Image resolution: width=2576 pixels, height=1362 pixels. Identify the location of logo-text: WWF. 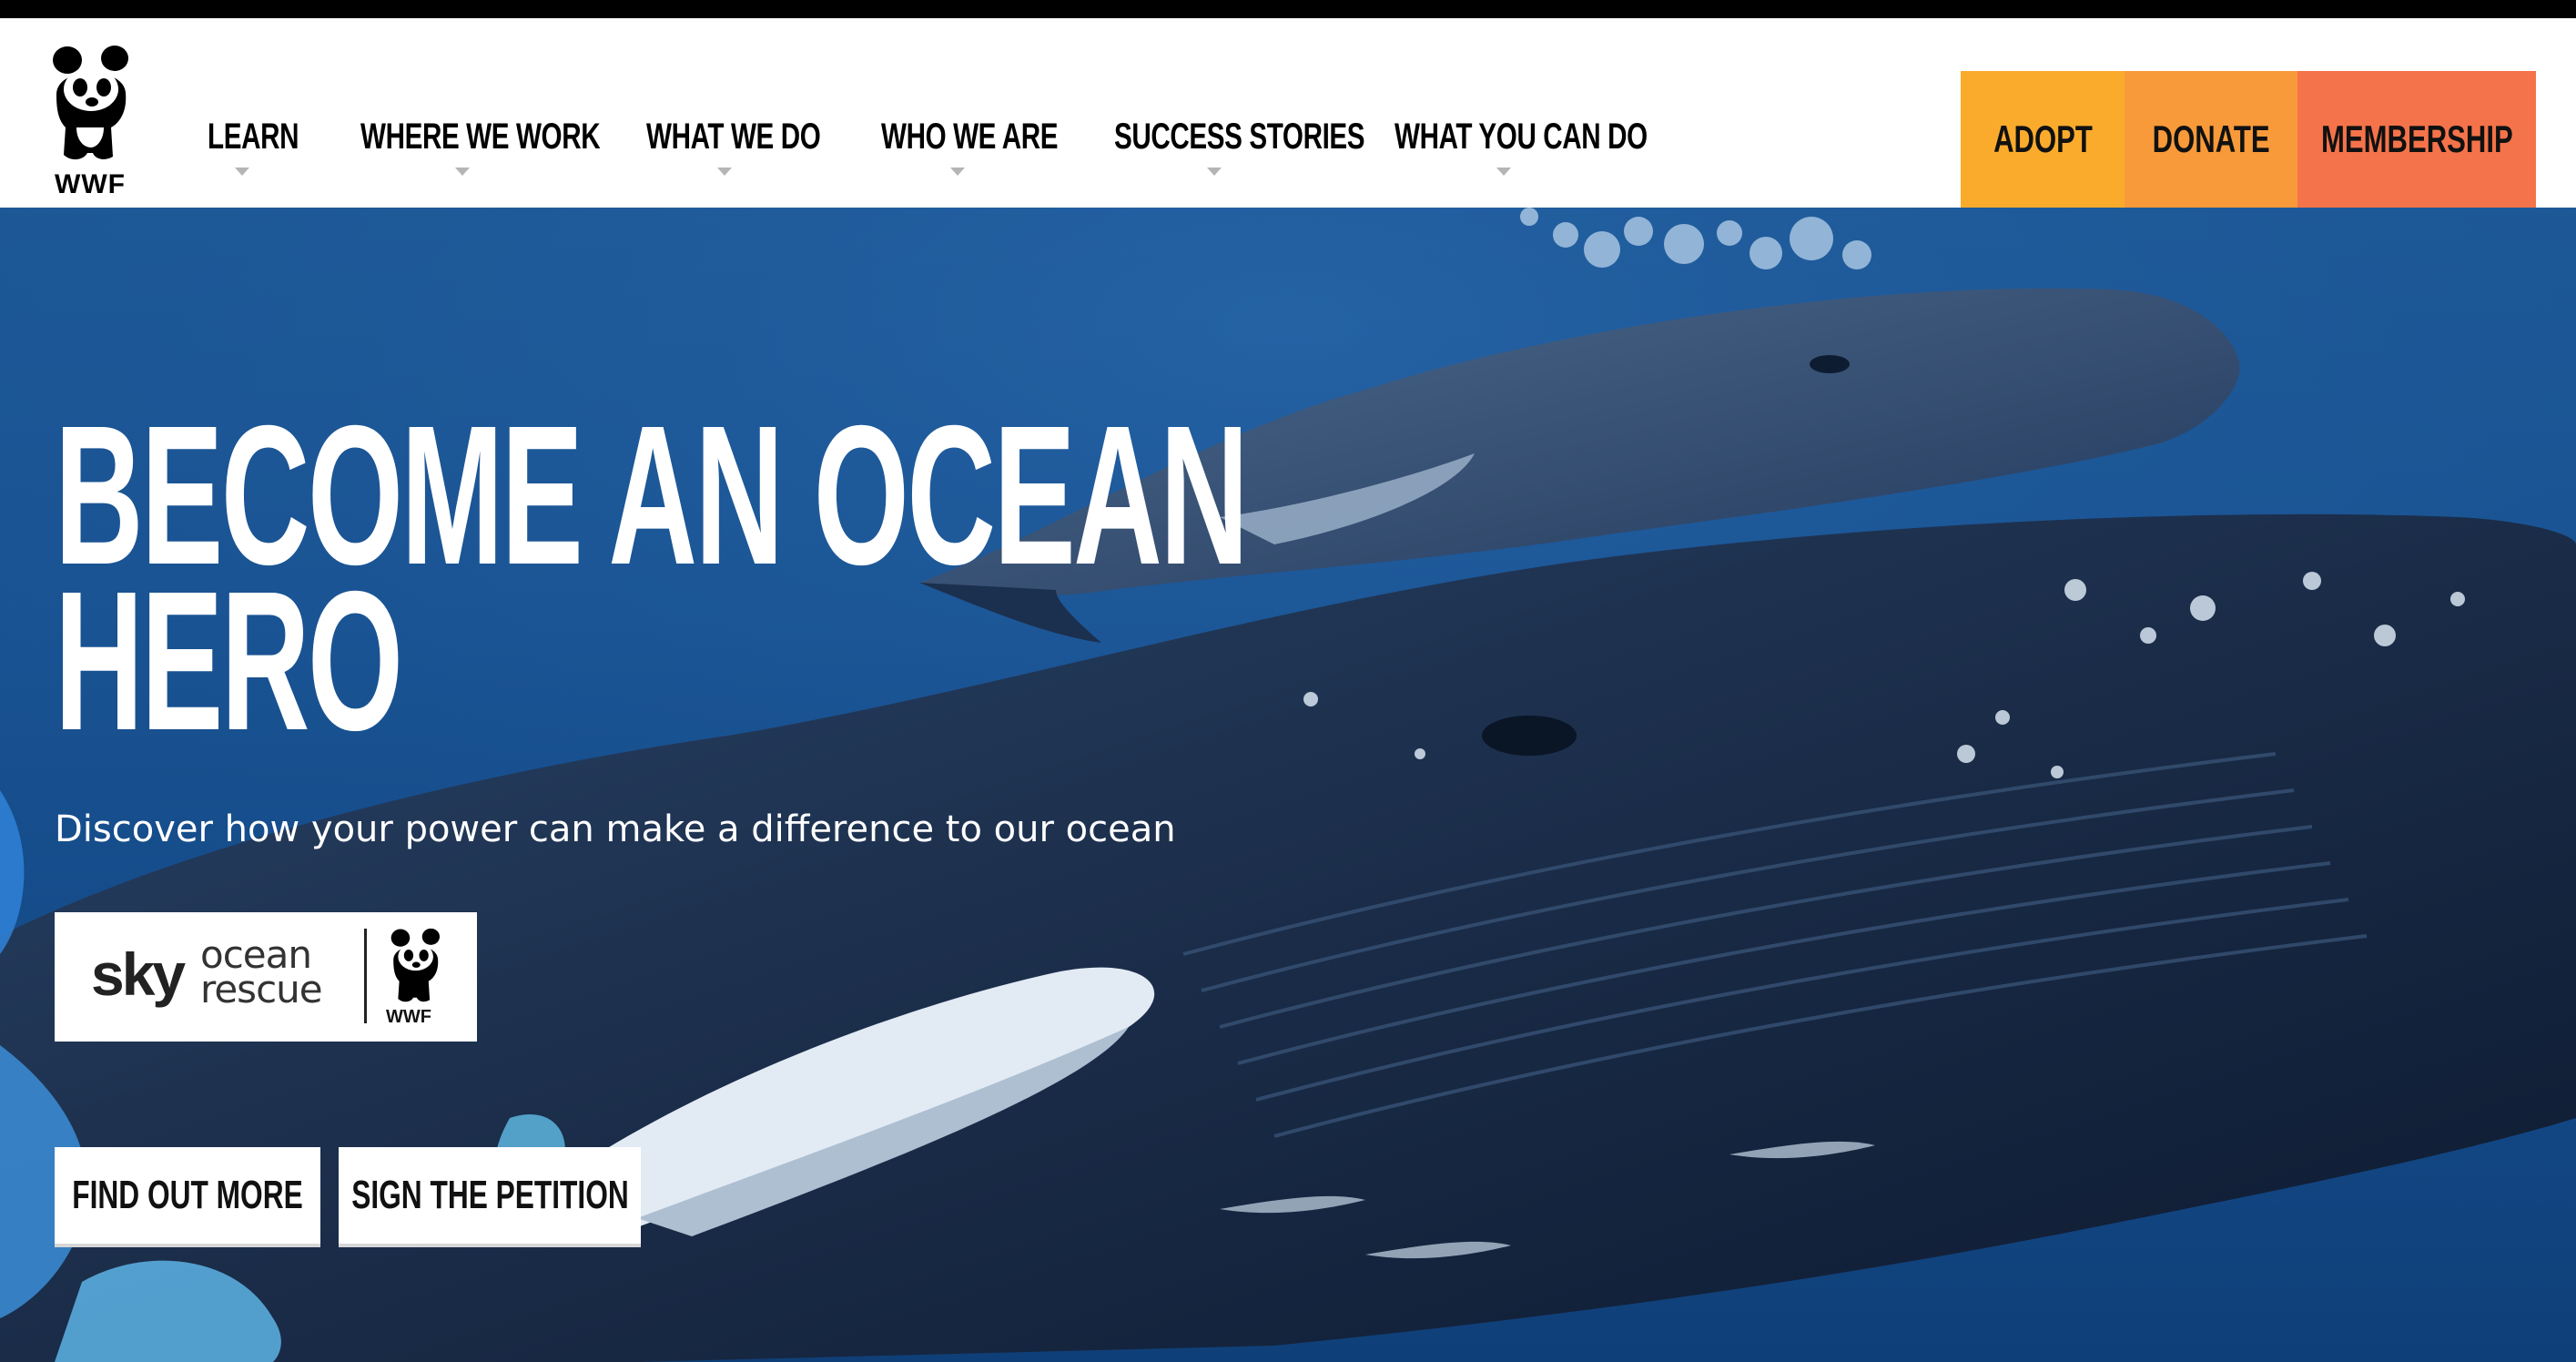
(90, 184).